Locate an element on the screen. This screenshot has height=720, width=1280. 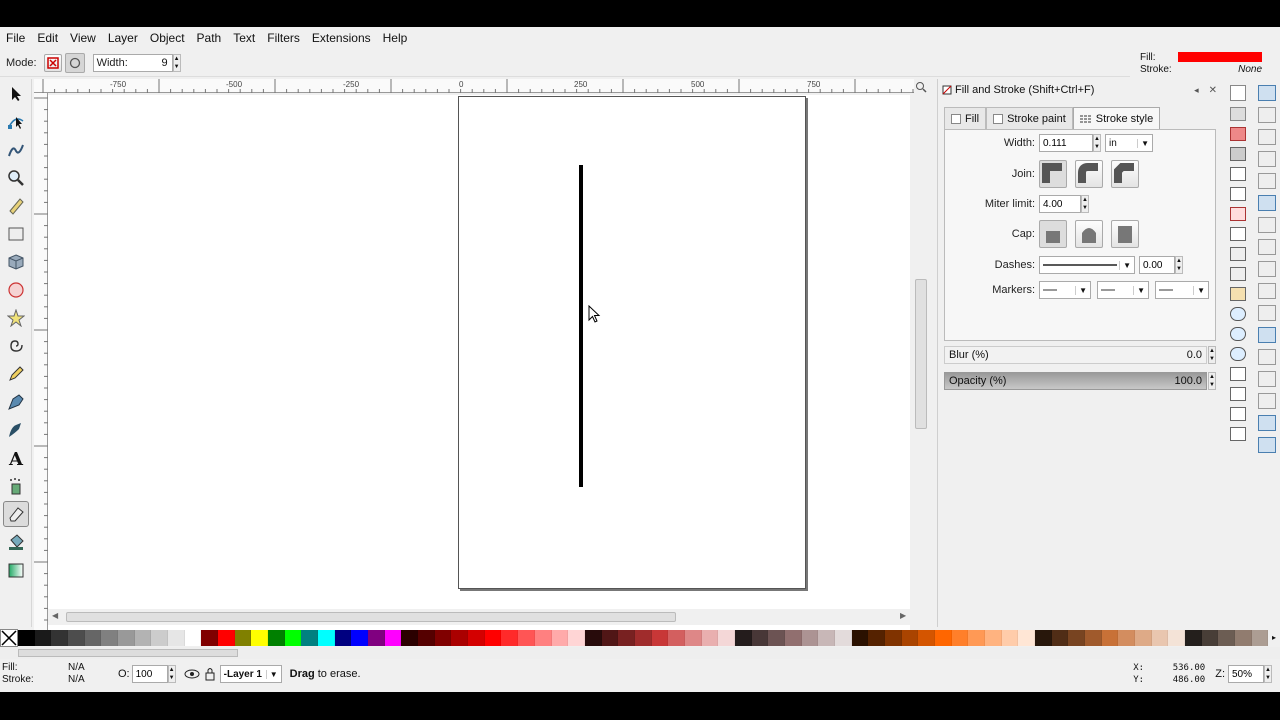
status-fill-value: N/A is located at coordinates (76, 668).